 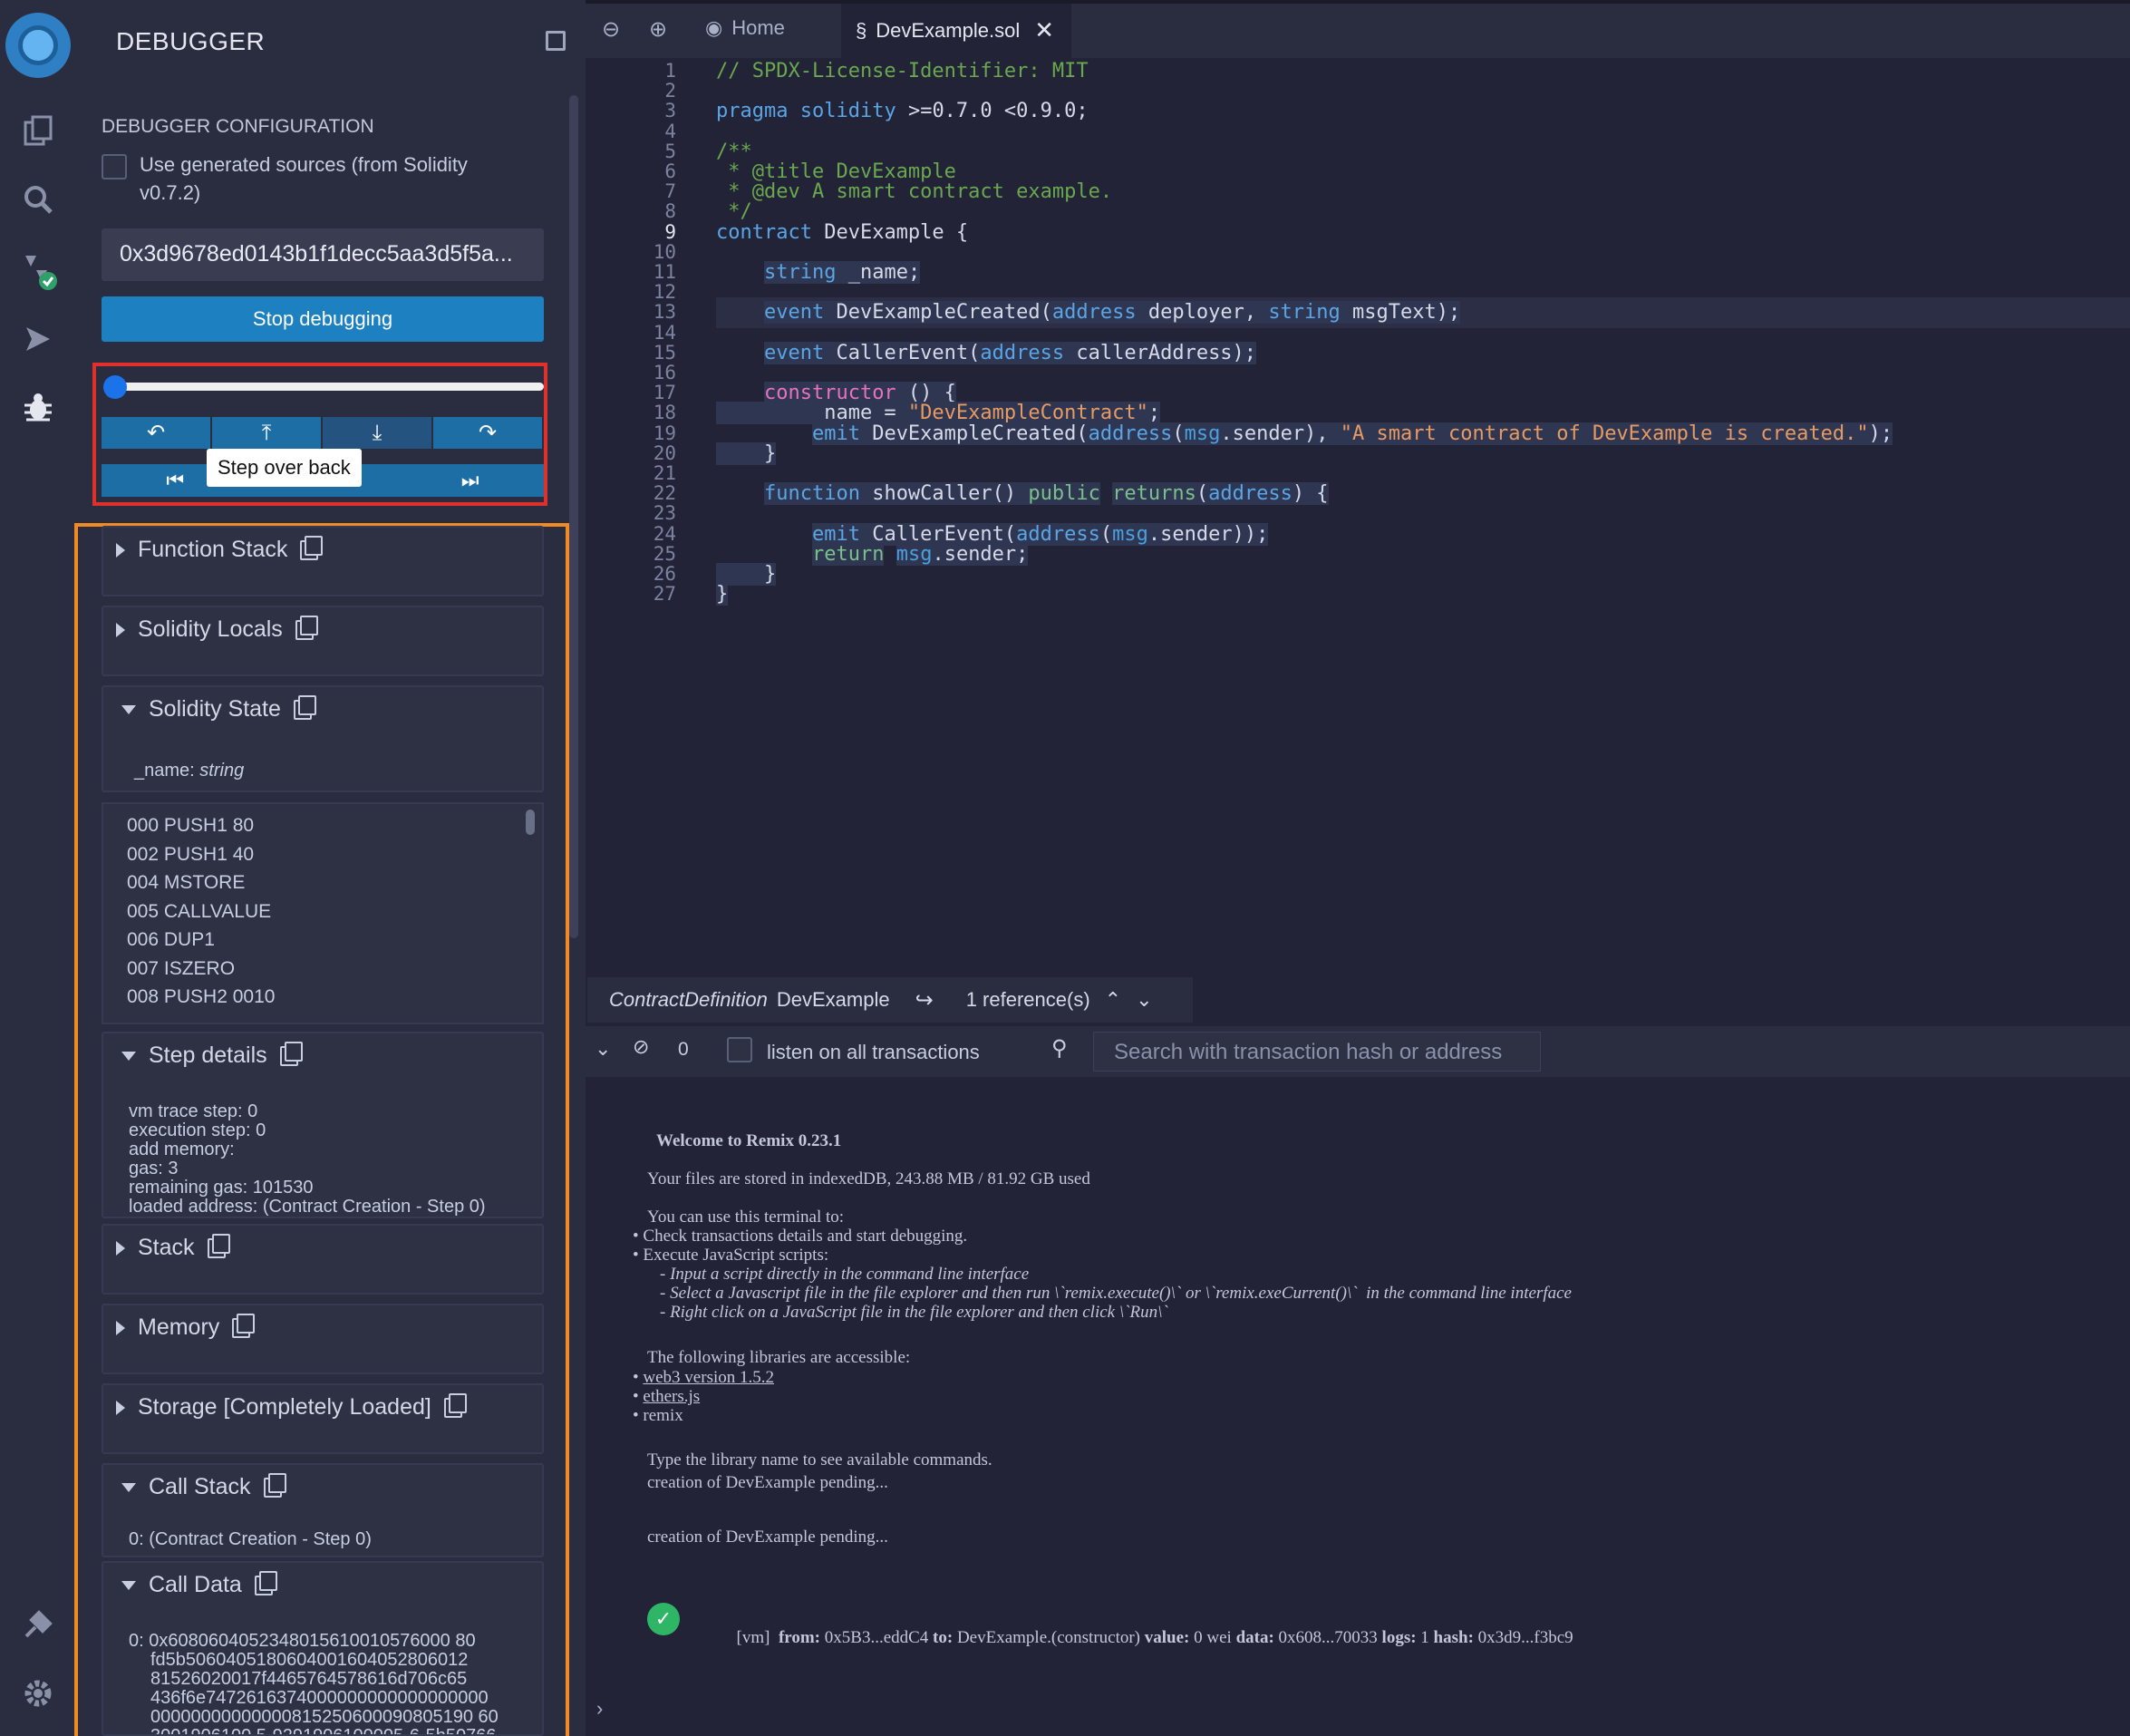 What do you see at coordinates (323, 1418) in the screenshot?
I see `storage-section: Storage [Completely Loaded]` at bounding box center [323, 1418].